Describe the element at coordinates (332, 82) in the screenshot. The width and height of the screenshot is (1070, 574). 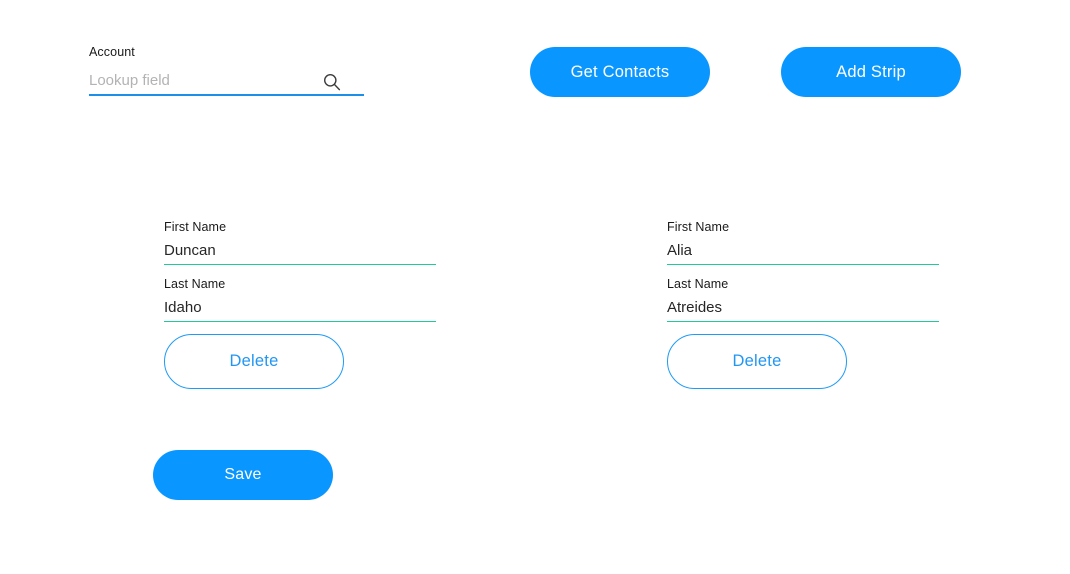
I see `search-icon` at that location.